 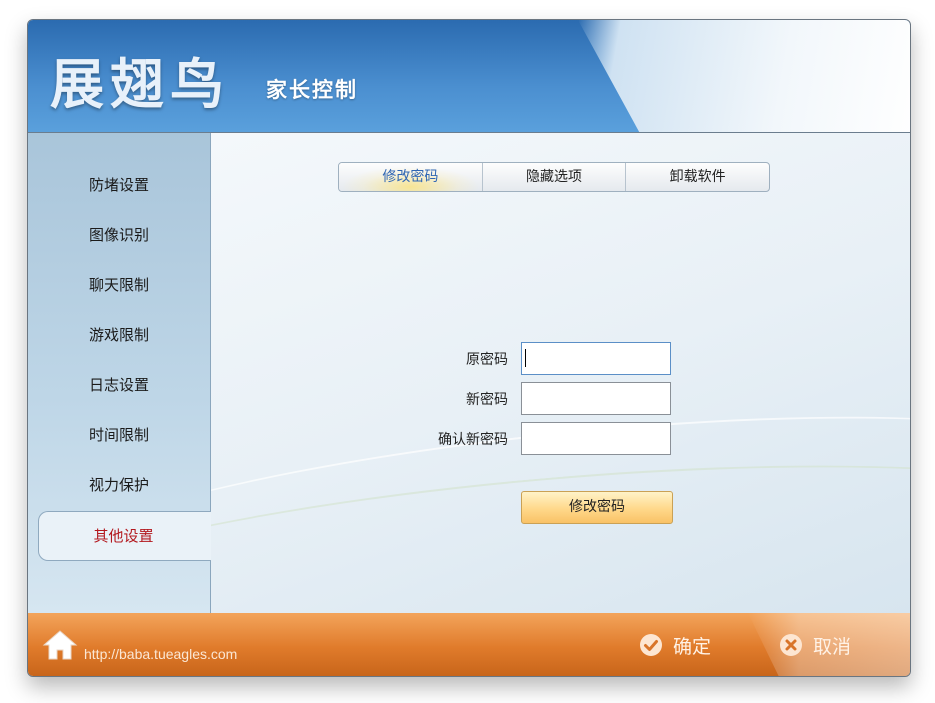 I want to click on sidebar-item-image-recognition: 图像识别, so click(x=119, y=235).